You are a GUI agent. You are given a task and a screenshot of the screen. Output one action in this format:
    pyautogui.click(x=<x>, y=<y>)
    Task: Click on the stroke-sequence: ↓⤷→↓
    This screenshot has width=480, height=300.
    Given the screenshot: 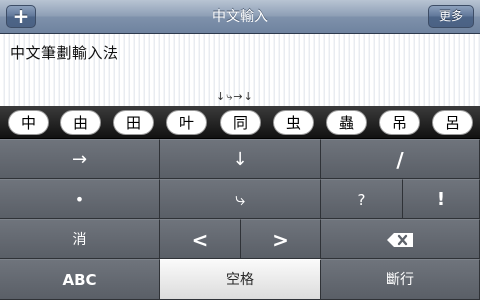 What is the action you would take?
    pyautogui.click(x=235, y=96)
    